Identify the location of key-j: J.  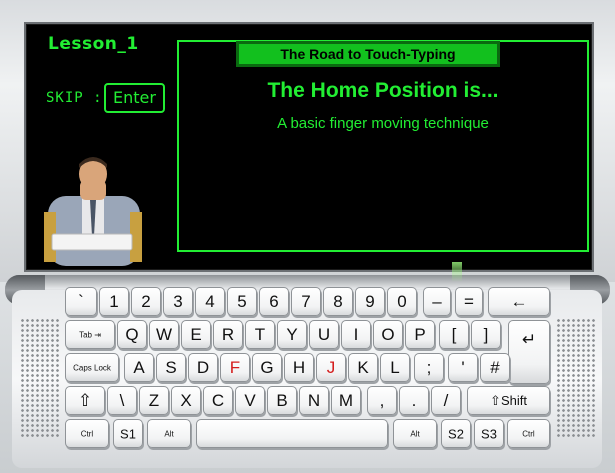
(331, 367).